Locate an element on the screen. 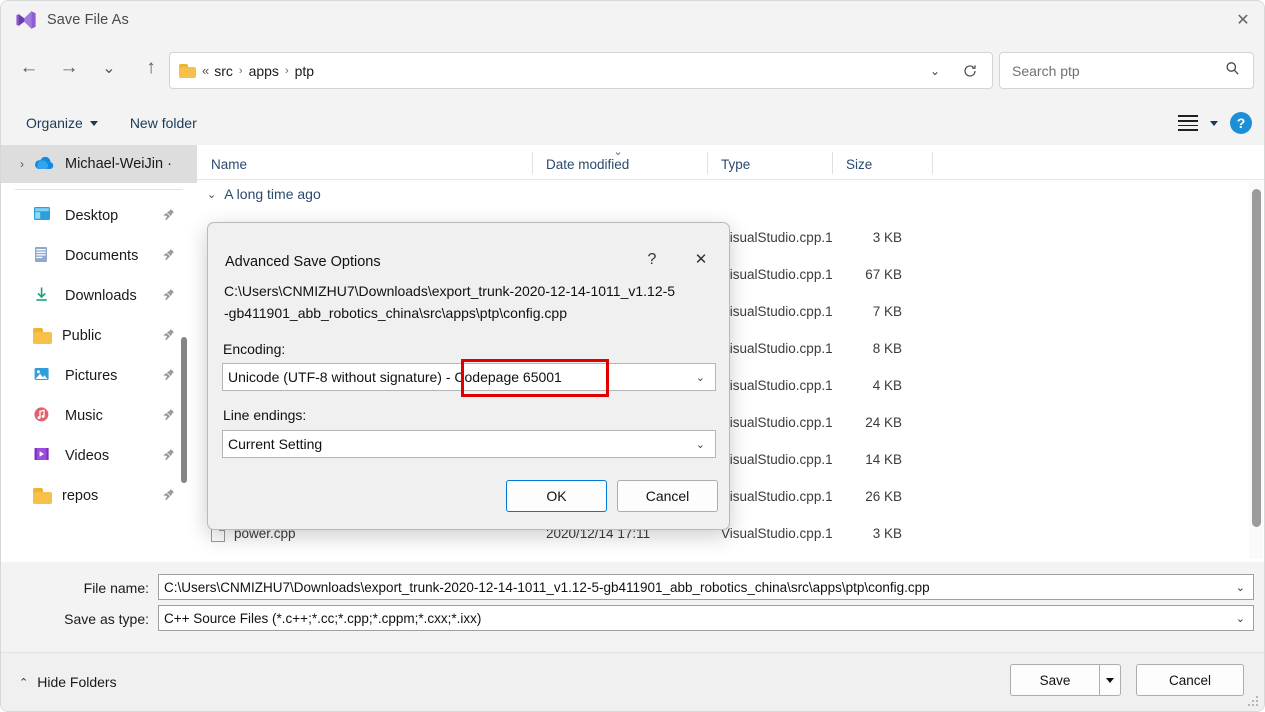  forward-icon: → is located at coordinates (69, 68).